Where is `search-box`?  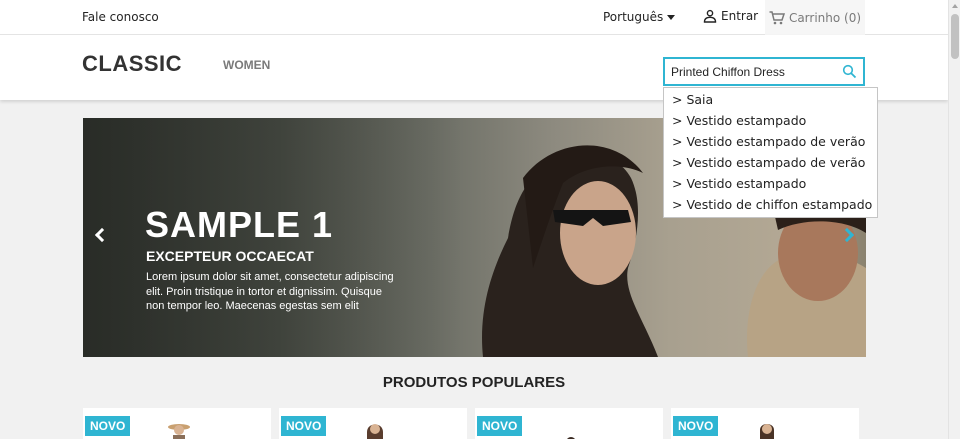
search-box is located at coordinates (764, 71).